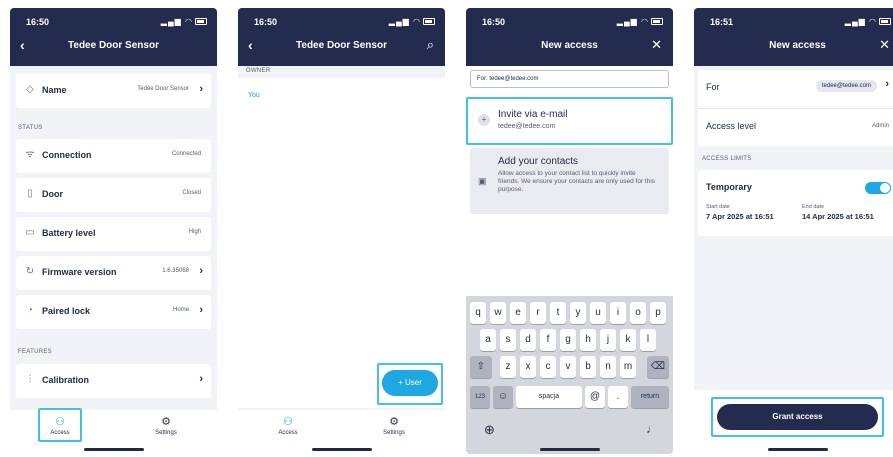 Image resolution: width=893 pixels, height=457 pixels. Describe the element at coordinates (598, 313) in the screenshot. I see `key-u: u` at that location.